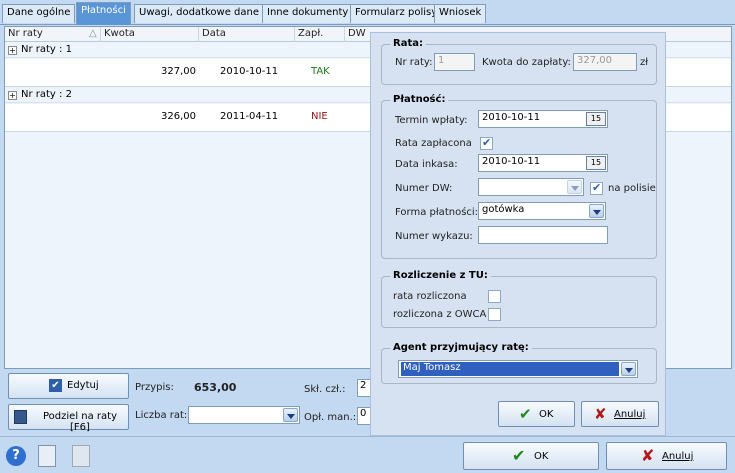  What do you see at coordinates (364, 416) in the screenshot?
I see `opl-man-field: 0` at bounding box center [364, 416].